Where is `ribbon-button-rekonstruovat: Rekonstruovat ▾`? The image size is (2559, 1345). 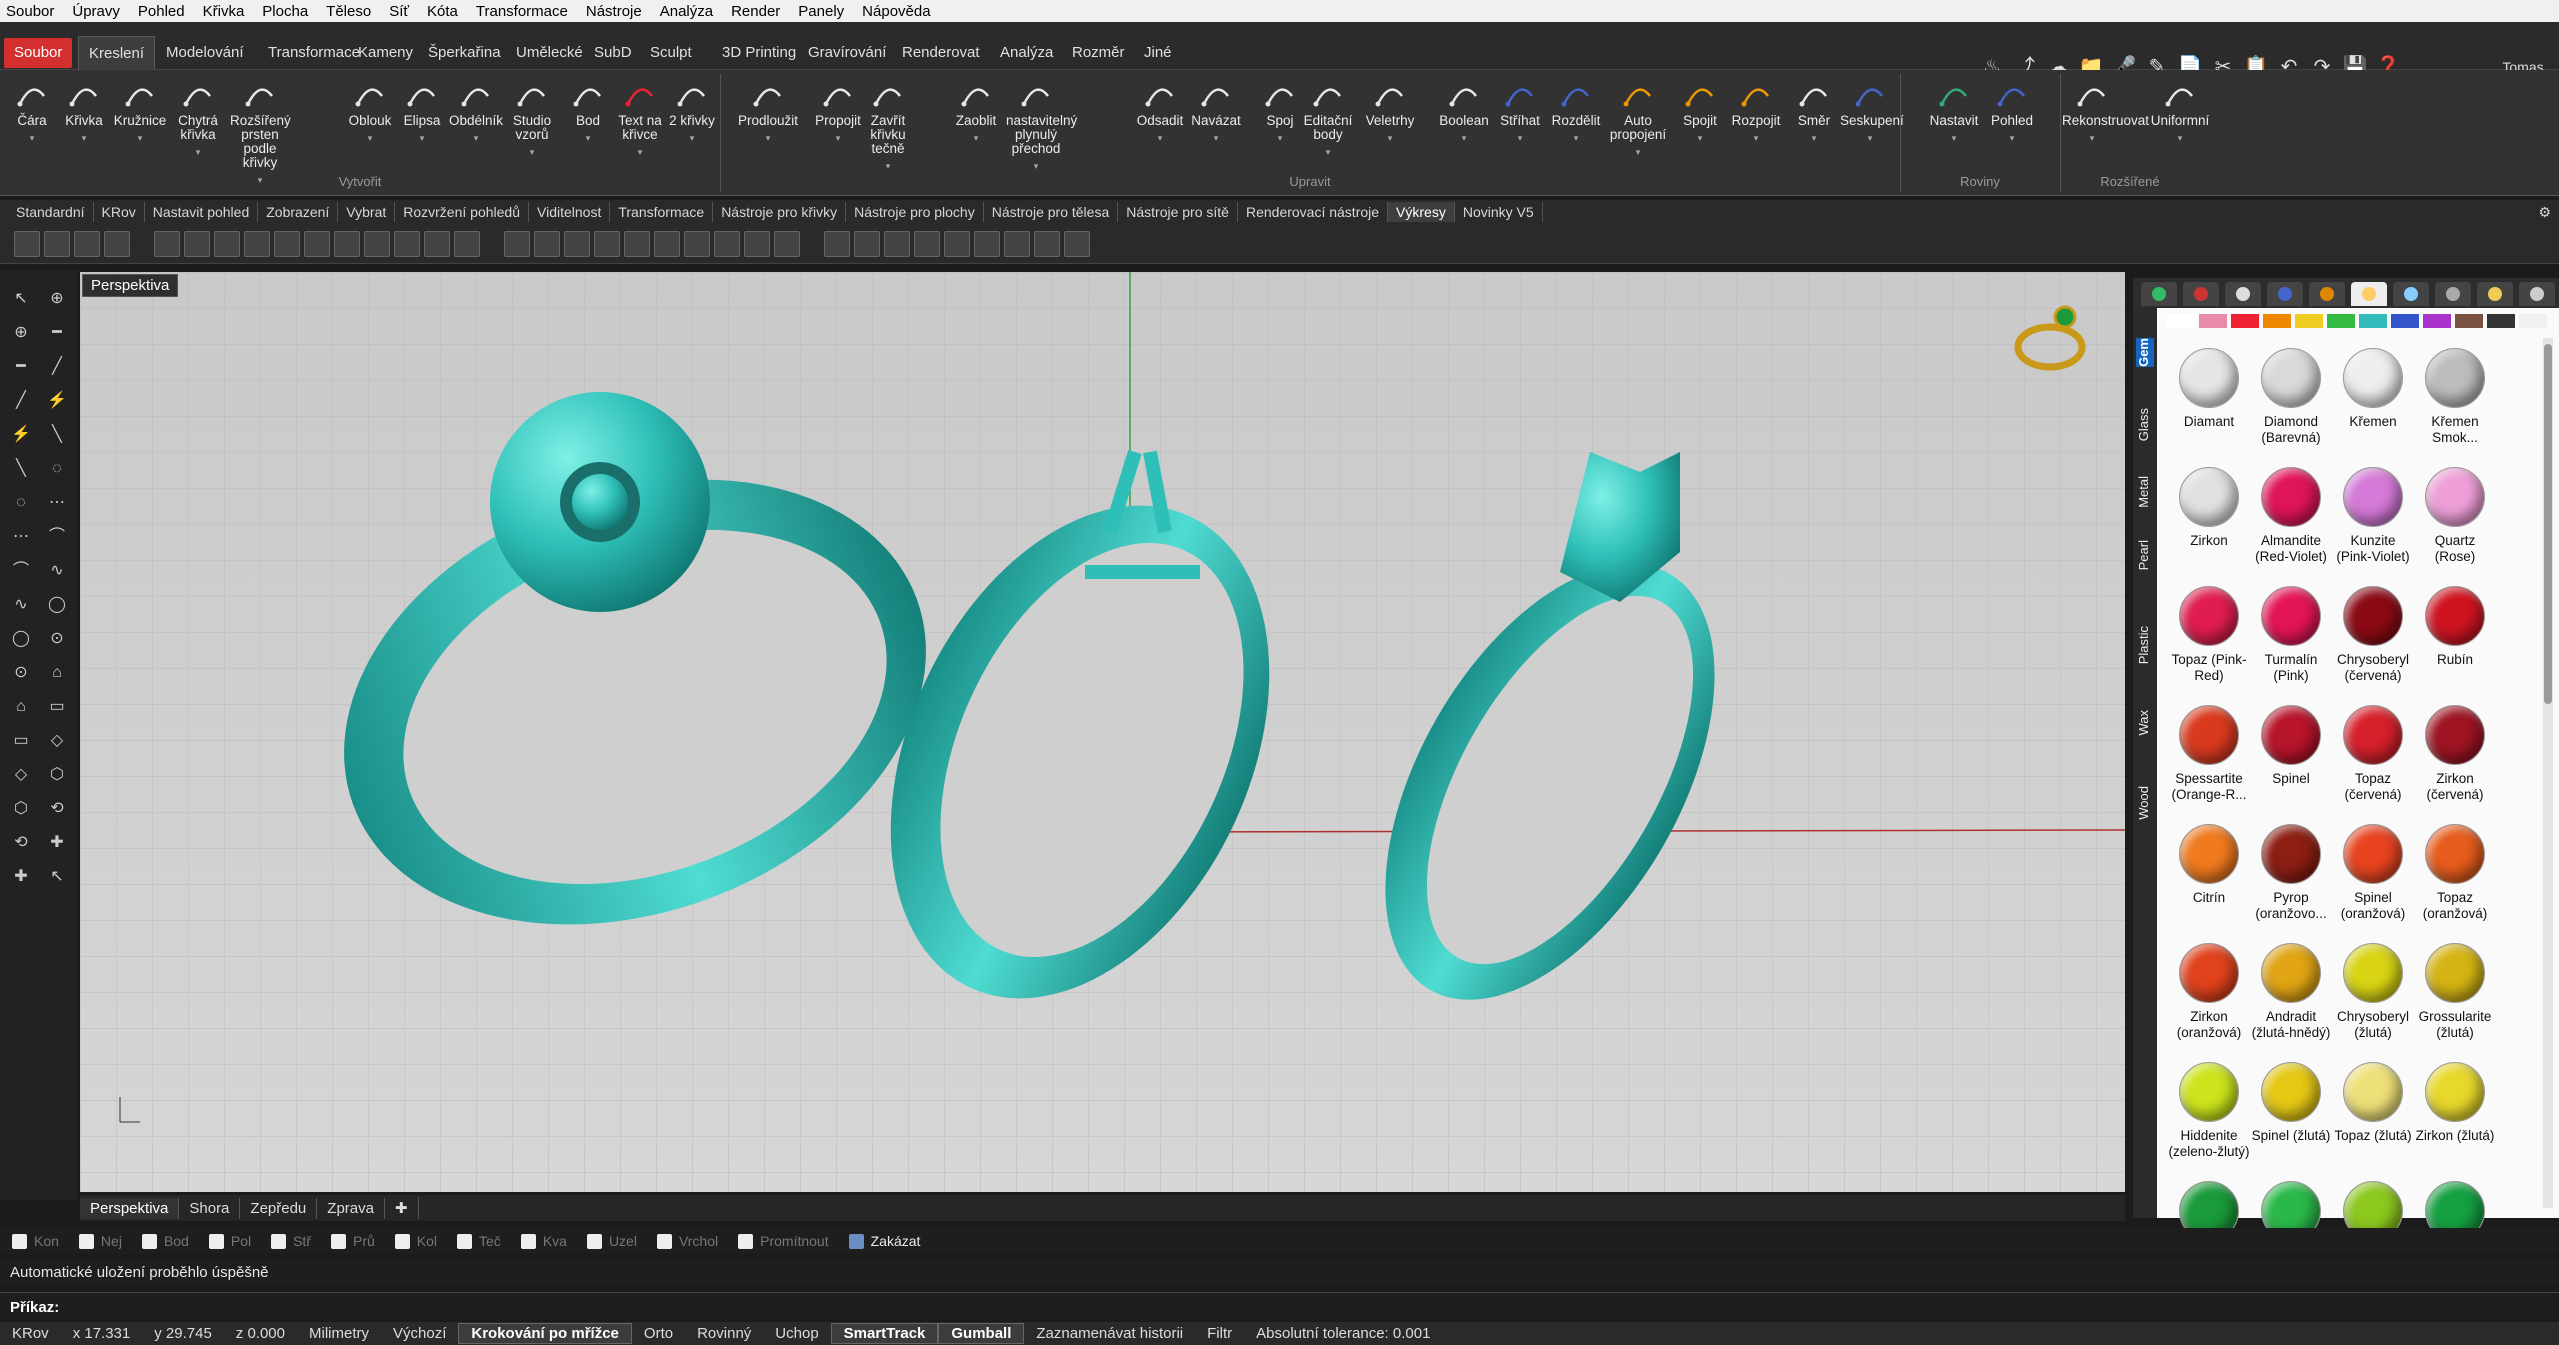
ribbon-button-rekonstruovat: Rekonstruovat ▾ is located at coordinates (2105, 110).